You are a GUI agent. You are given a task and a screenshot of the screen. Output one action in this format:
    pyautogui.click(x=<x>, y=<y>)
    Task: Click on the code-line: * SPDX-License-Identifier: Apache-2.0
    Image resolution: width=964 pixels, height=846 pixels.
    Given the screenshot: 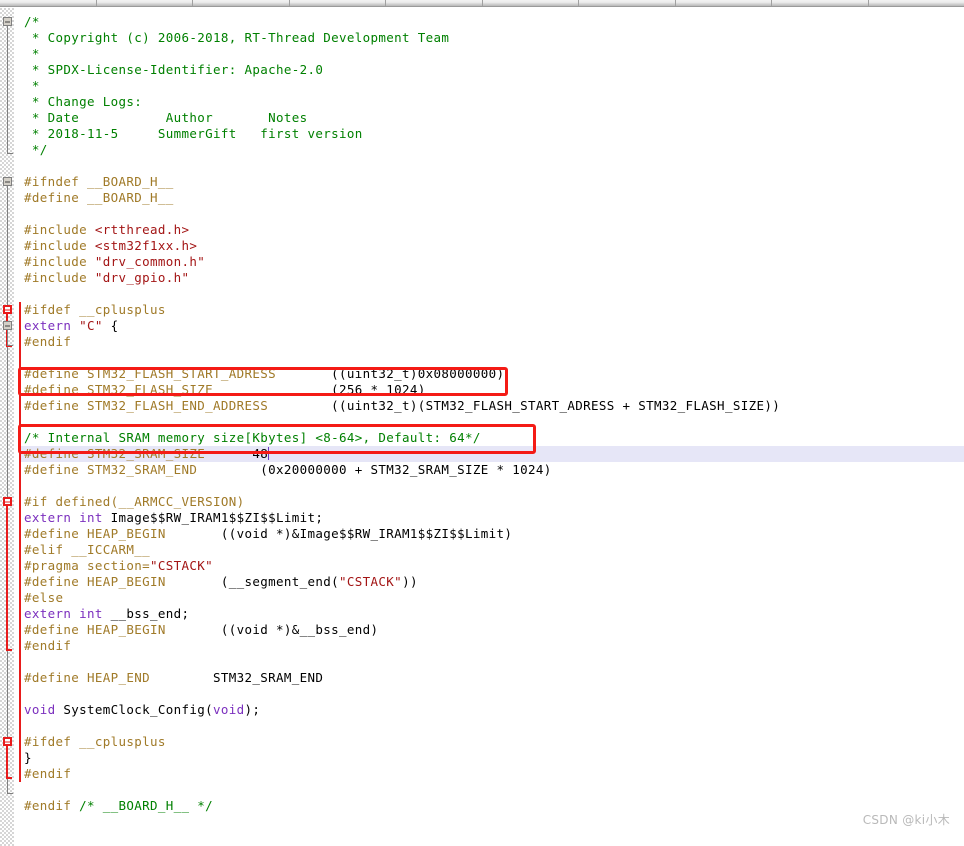 What is the action you would take?
    pyautogui.click(x=173, y=70)
    